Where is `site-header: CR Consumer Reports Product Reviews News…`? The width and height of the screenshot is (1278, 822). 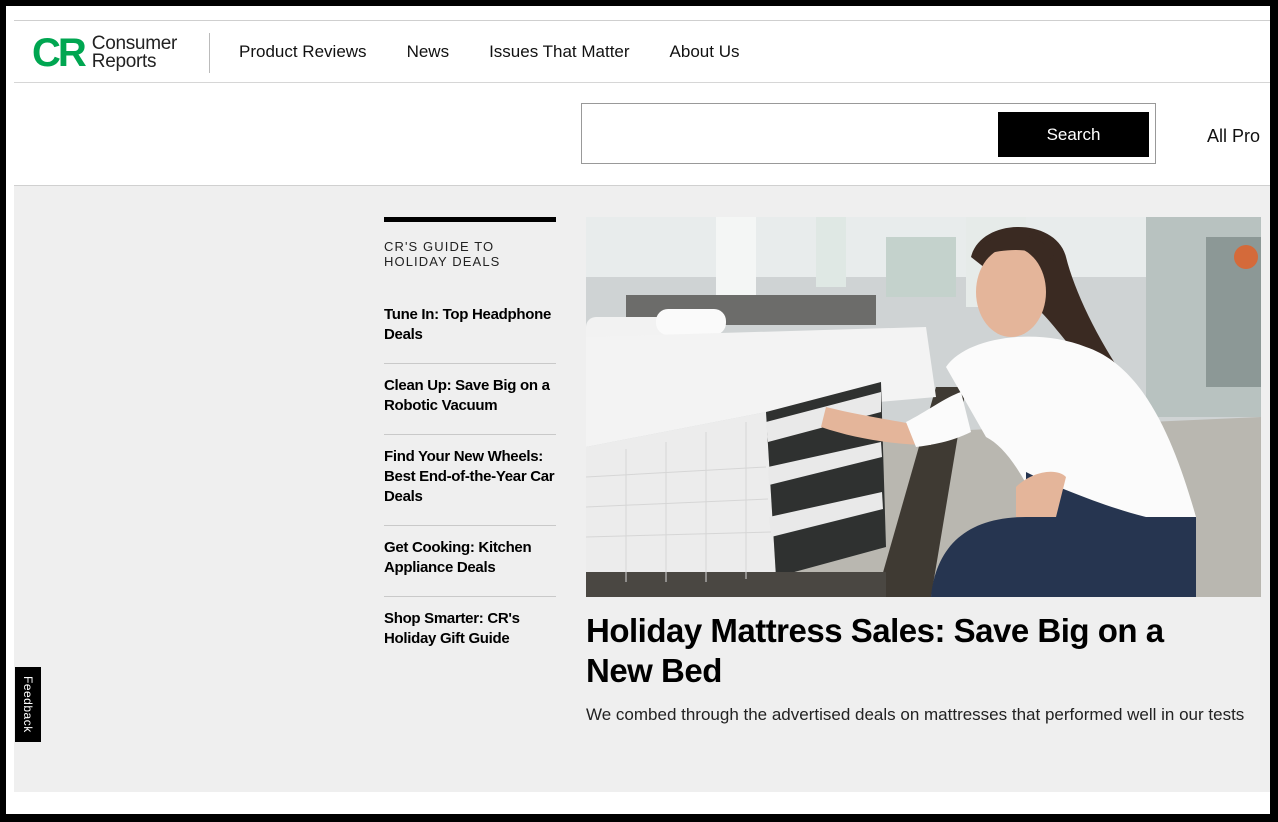 site-header: CR Consumer Reports Product Reviews News… is located at coordinates (642, 52).